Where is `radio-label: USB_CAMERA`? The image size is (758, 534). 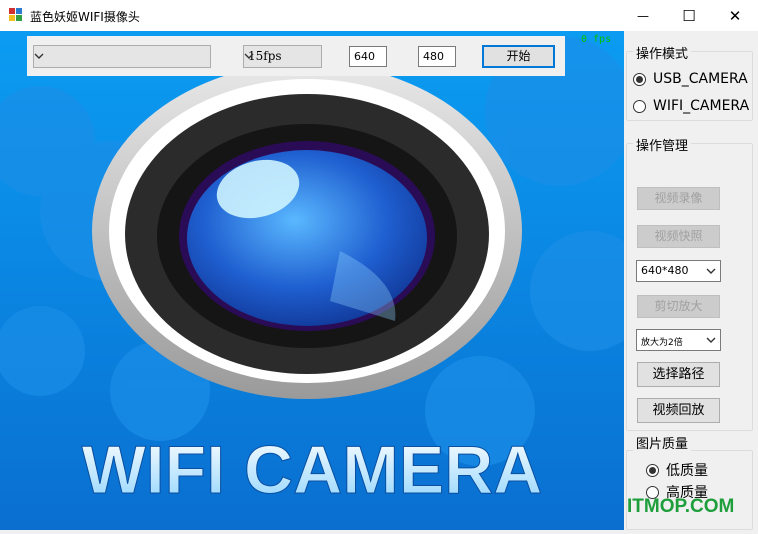
radio-label: USB_CAMERA is located at coordinates (700, 79).